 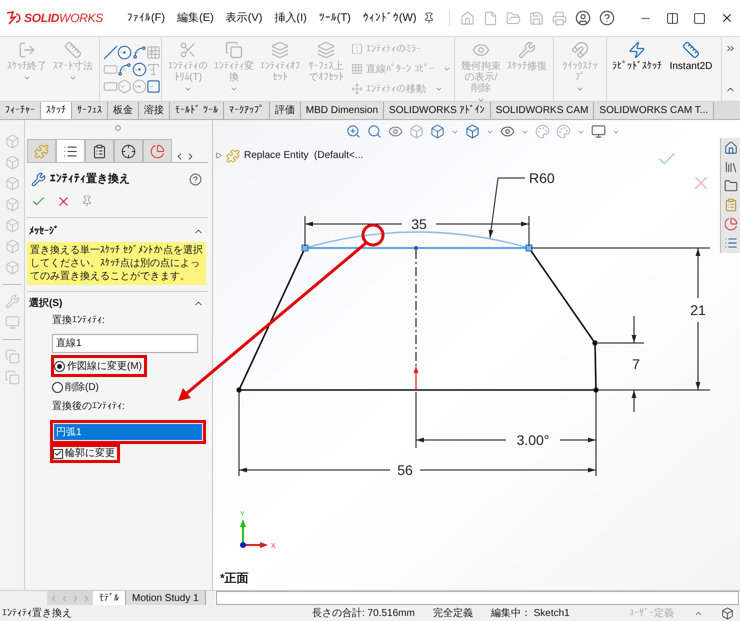 What do you see at coordinates (542, 178) in the screenshot?
I see `dimension-text: R60` at bounding box center [542, 178].